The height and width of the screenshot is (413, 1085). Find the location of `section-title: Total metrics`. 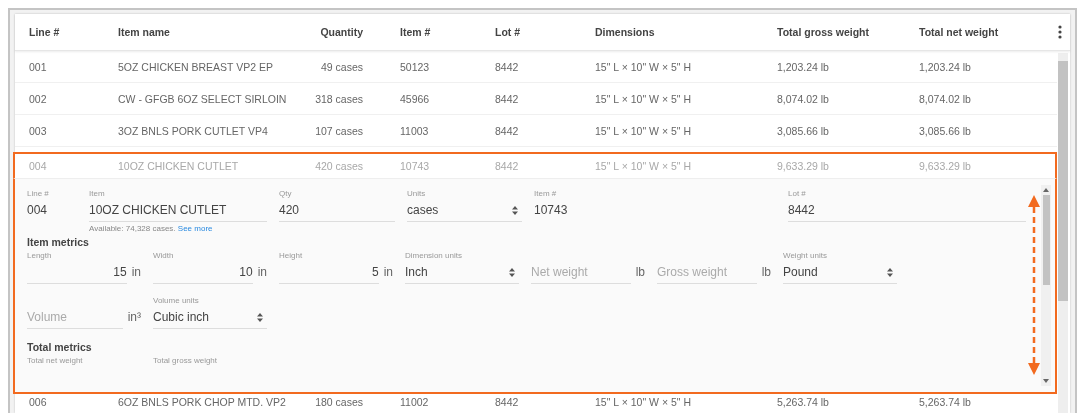

section-title: Total metrics is located at coordinates (60, 347).